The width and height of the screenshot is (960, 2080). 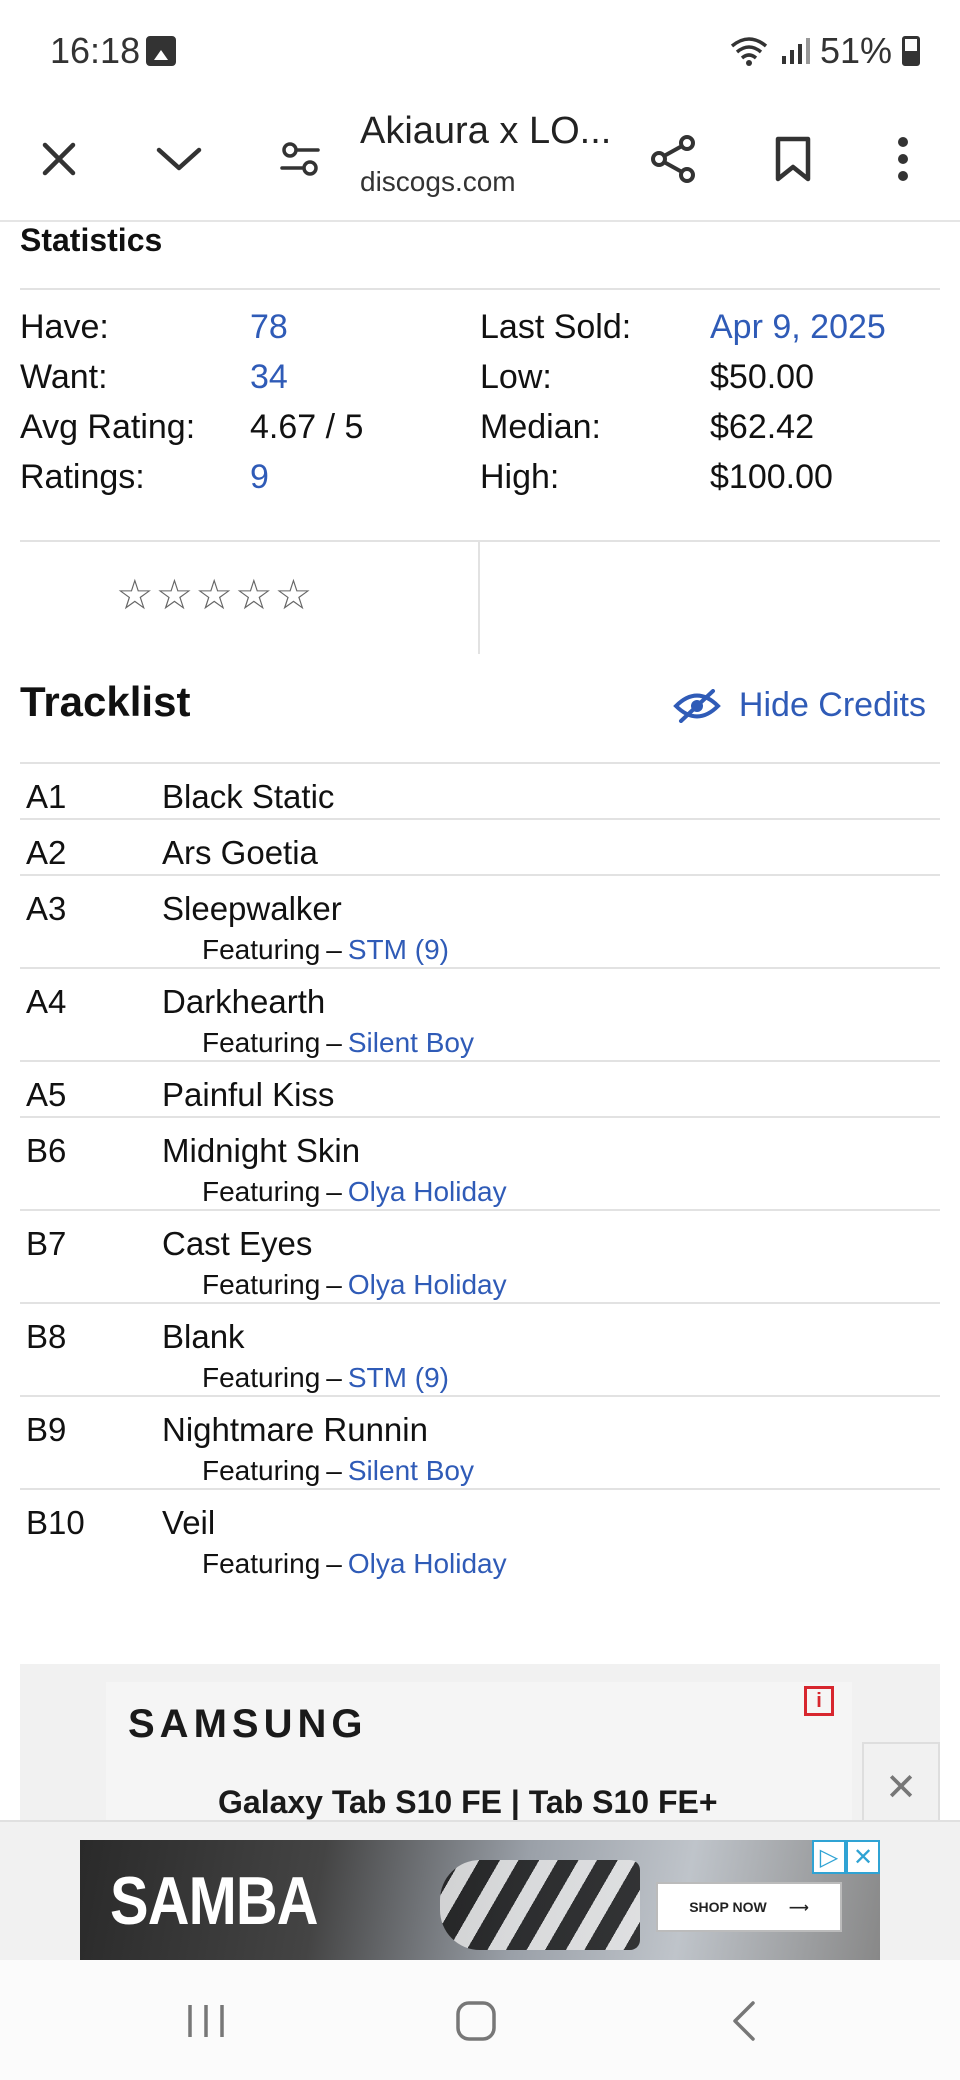 I want to click on rate-stars: ☆ ☆ ☆ ☆ ☆, so click(x=214, y=595).